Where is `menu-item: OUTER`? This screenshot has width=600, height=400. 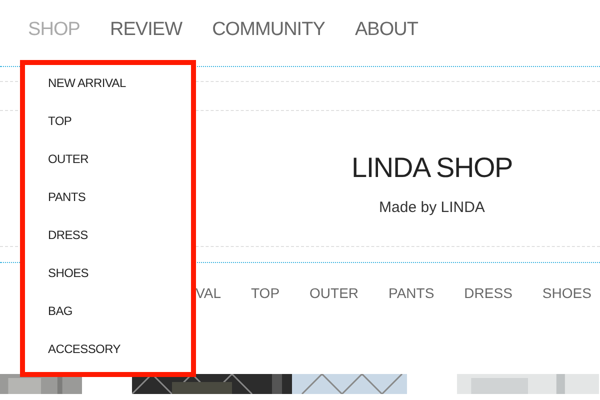
menu-item: OUTER is located at coordinates (119, 159).